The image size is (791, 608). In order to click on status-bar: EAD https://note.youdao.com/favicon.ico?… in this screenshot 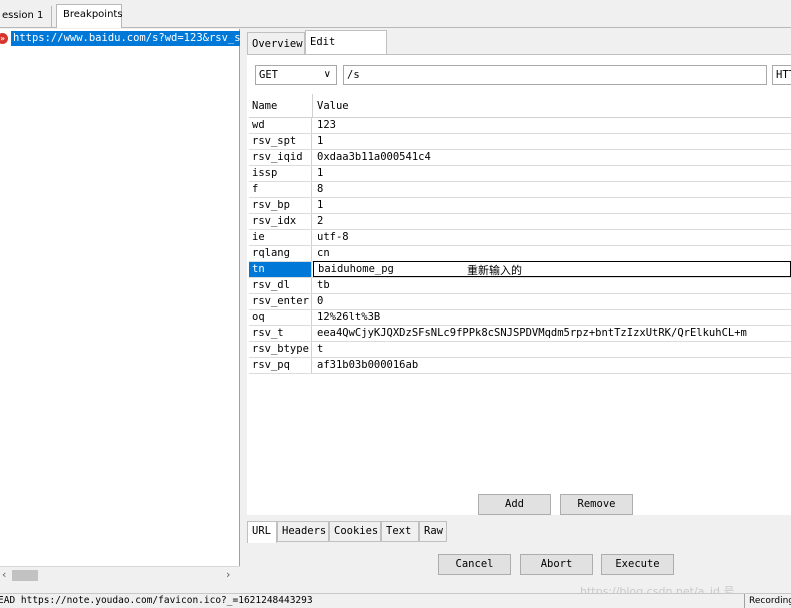, I will do `click(395, 600)`.